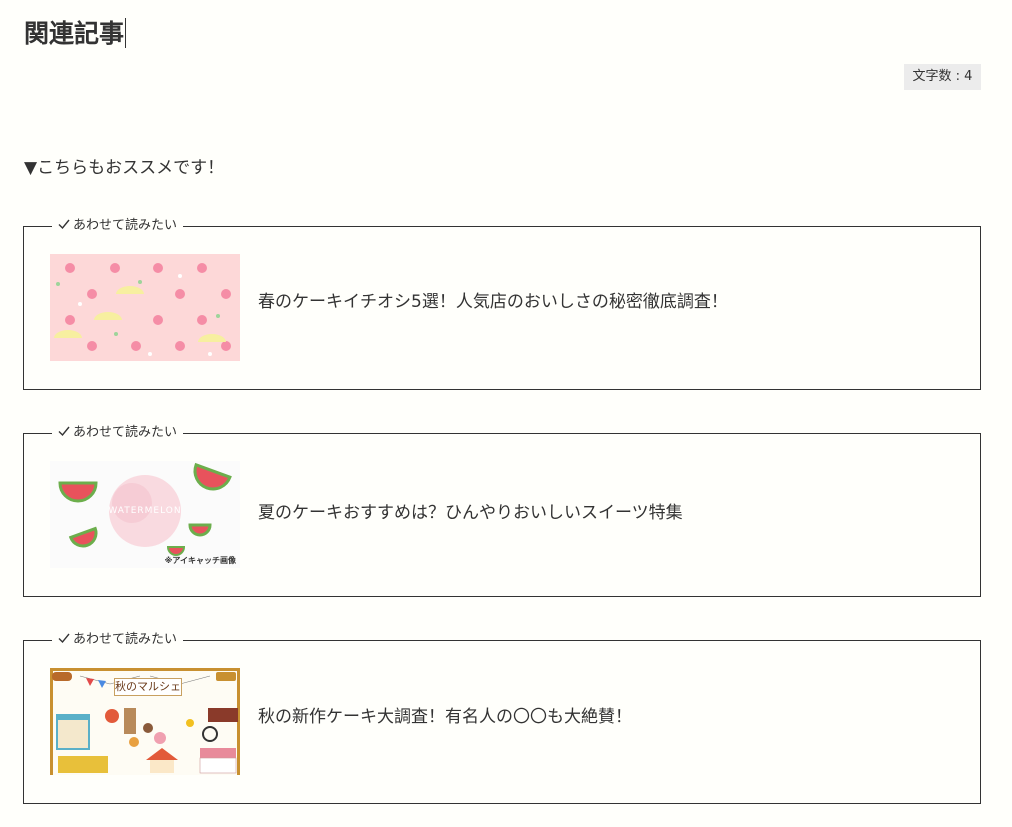 This screenshot has height=827, width=1012. Describe the element at coordinates (145, 721) in the screenshot. I see `autumn-market-thumbnail: 秋のマルシェ` at that location.